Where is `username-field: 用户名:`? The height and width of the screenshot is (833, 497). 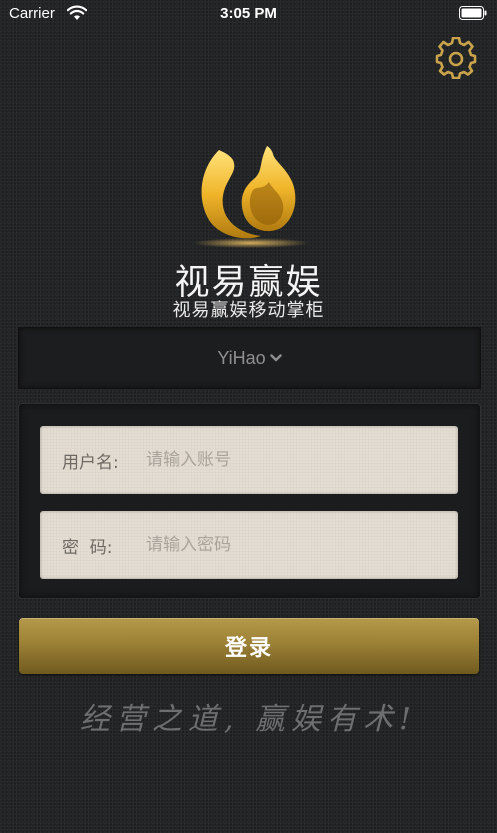
username-field: 用户名: is located at coordinates (249, 460).